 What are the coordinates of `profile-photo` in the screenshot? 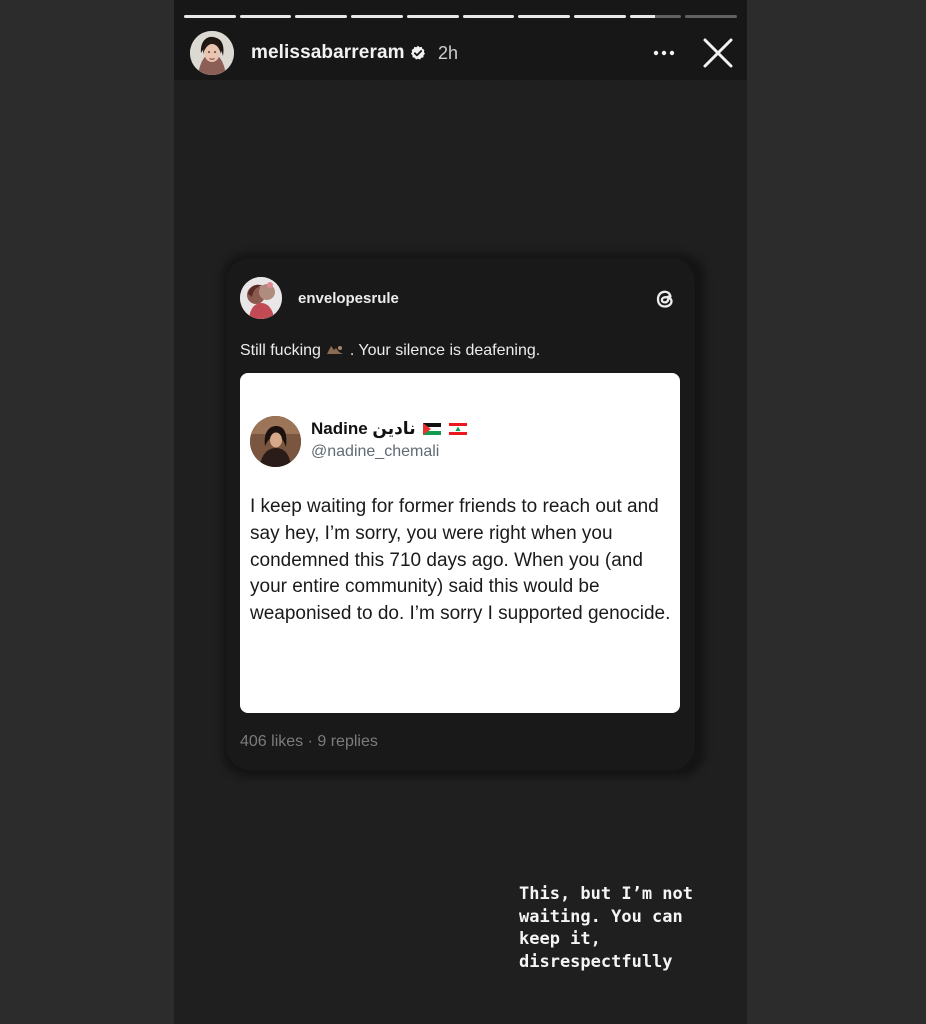 It's located at (212, 53).